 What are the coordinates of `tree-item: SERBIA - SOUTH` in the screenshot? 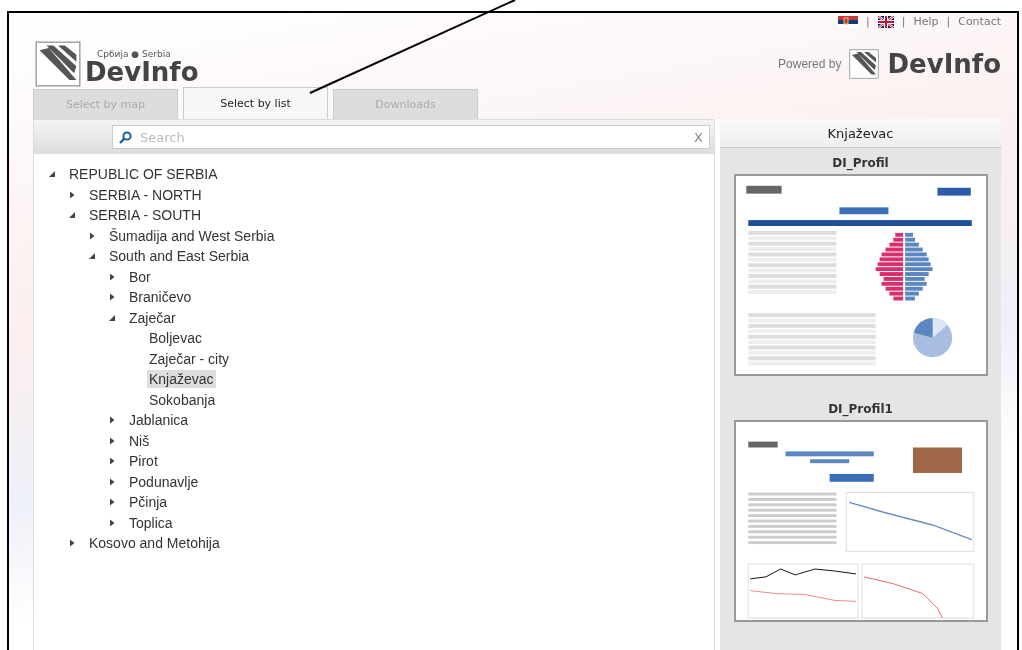 It's located at (145, 215).